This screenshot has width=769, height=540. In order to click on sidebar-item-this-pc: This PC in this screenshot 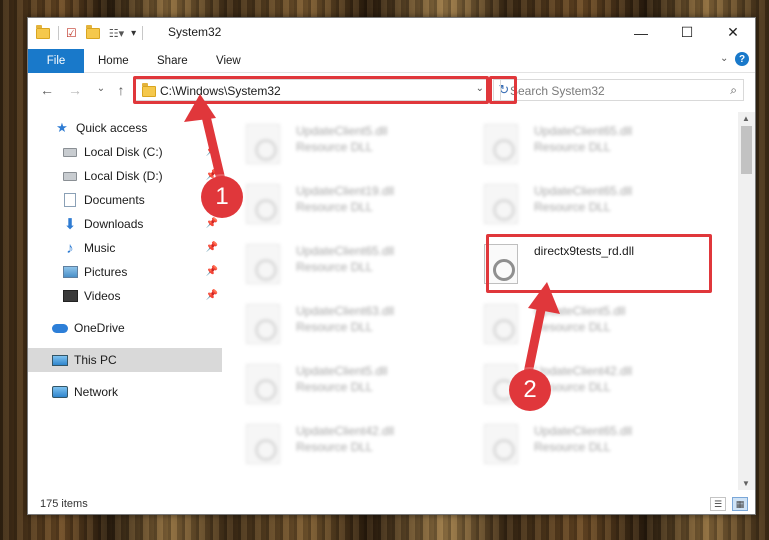, I will do `click(125, 360)`.